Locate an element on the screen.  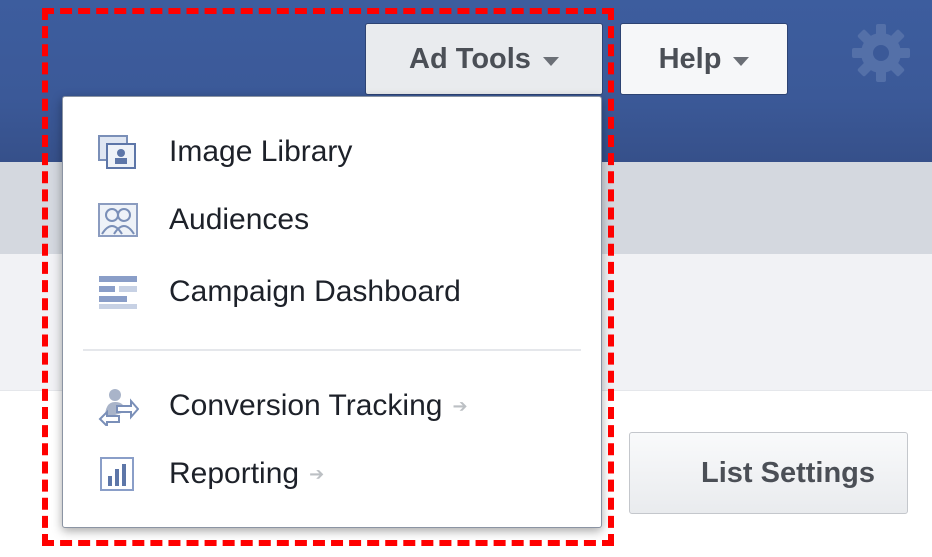
help-button: Help is located at coordinates (704, 59).